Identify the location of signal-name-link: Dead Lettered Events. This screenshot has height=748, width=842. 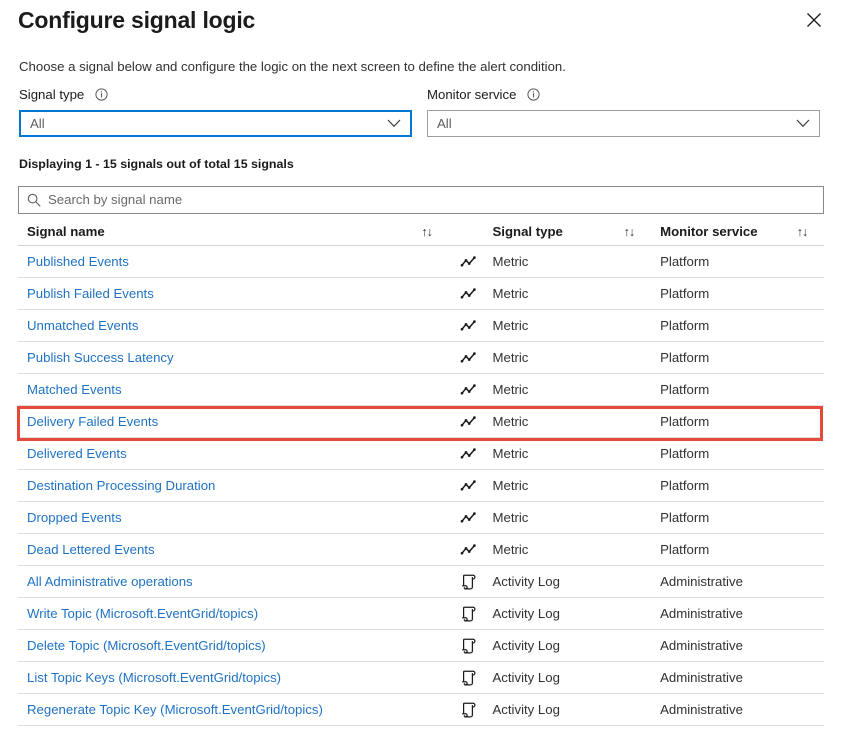
(91, 550).